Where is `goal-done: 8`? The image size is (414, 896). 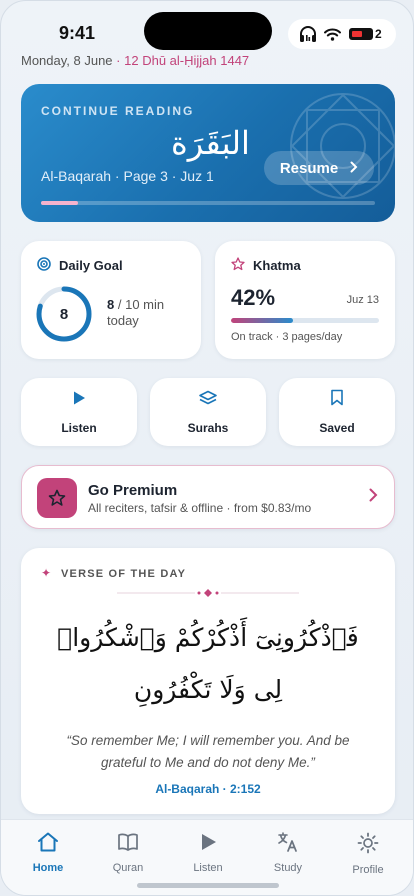
goal-done: 8 is located at coordinates (111, 304).